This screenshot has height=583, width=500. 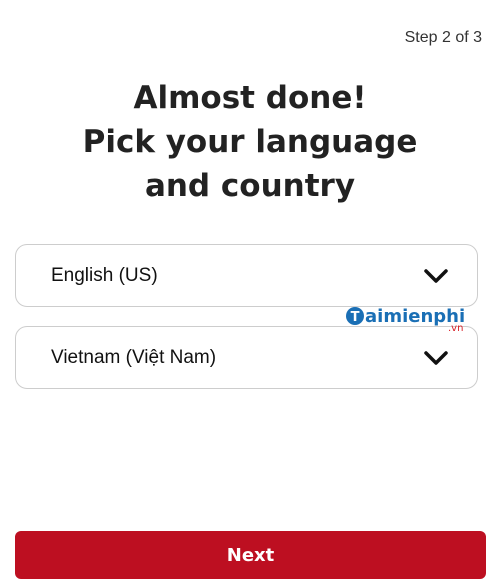 I want to click on language-select: English (US), so click(x=246, y=275).